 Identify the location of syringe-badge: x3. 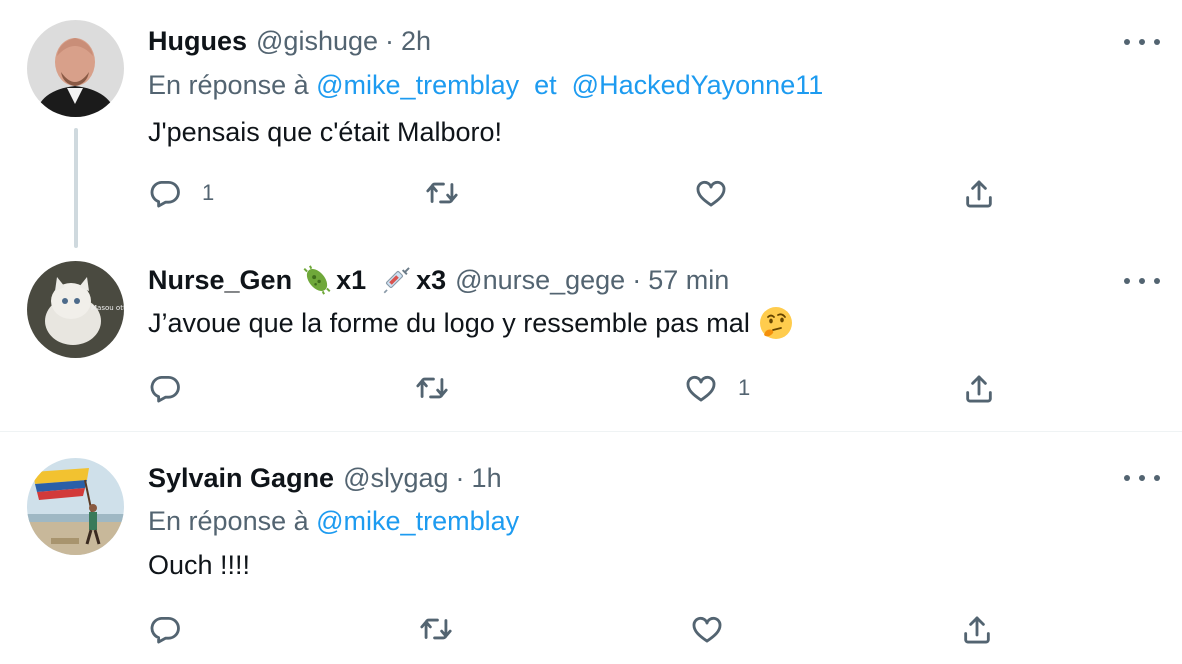
(413, 280).